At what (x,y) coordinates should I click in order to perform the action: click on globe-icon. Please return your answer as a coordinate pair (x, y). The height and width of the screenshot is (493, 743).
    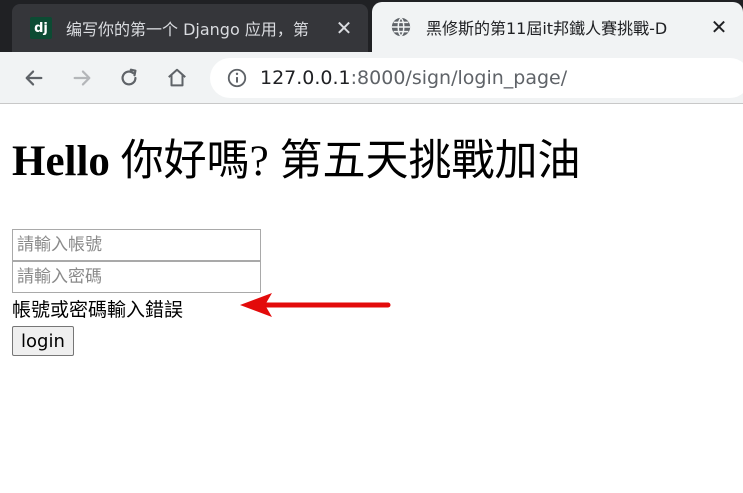
    Looking at the image, I should click on (401, 27).